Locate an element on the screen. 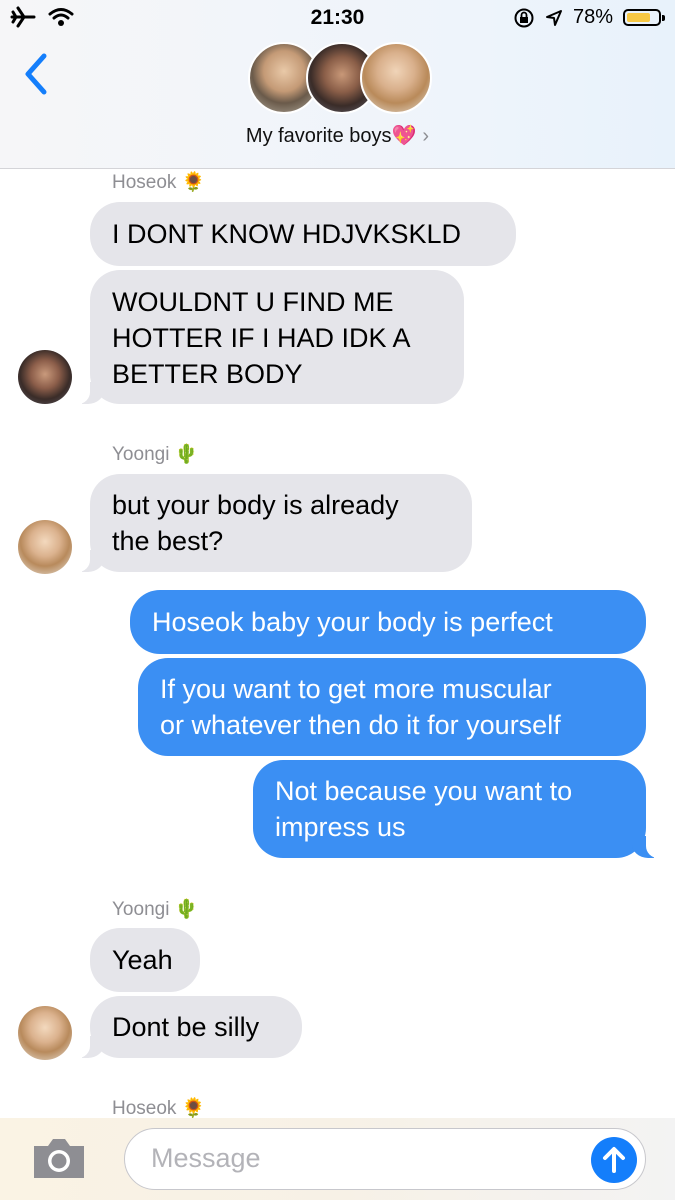  group-title: My favorite boys💖 › is located at coordinates (337, 135).